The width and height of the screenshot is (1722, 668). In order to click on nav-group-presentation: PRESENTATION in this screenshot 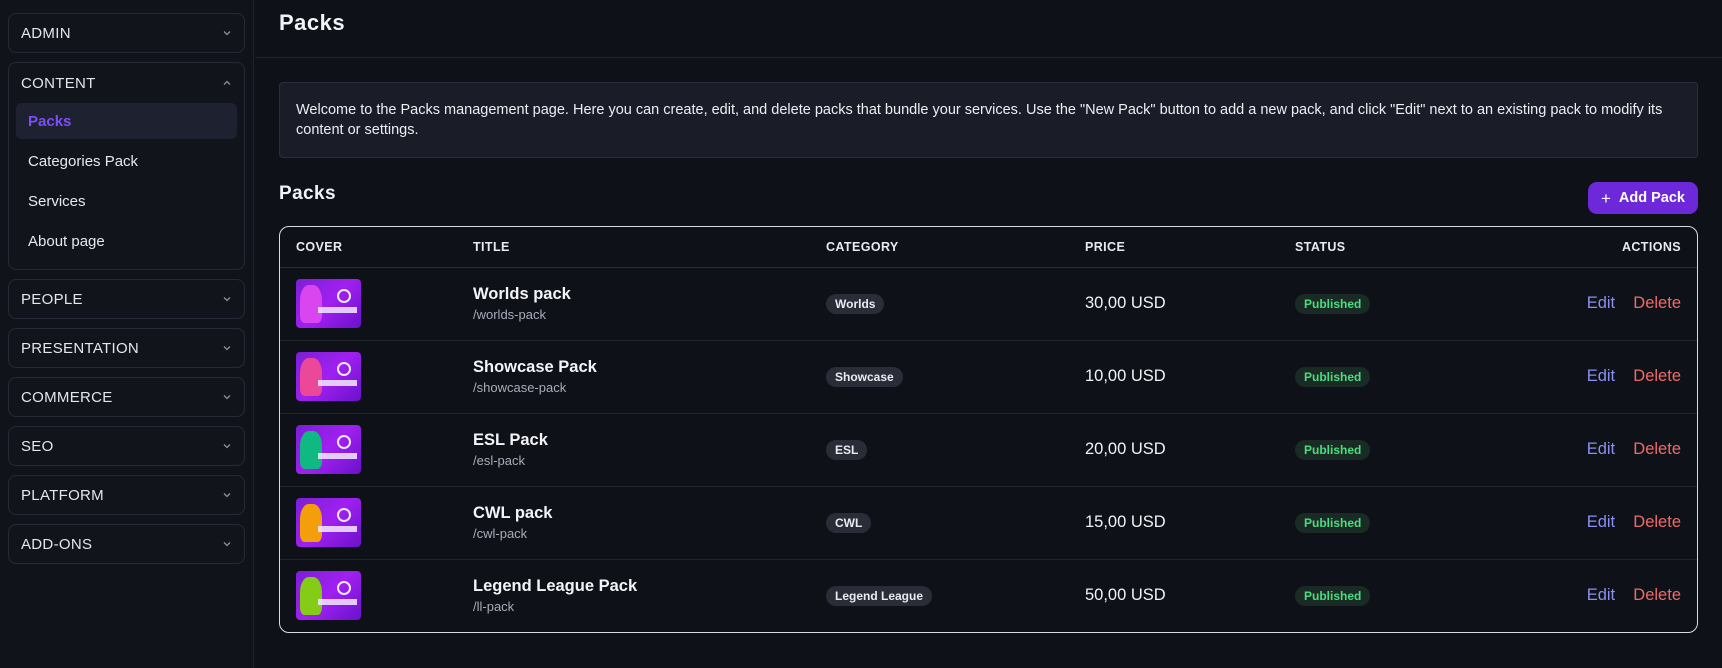, I will do `click(126, 348)`.